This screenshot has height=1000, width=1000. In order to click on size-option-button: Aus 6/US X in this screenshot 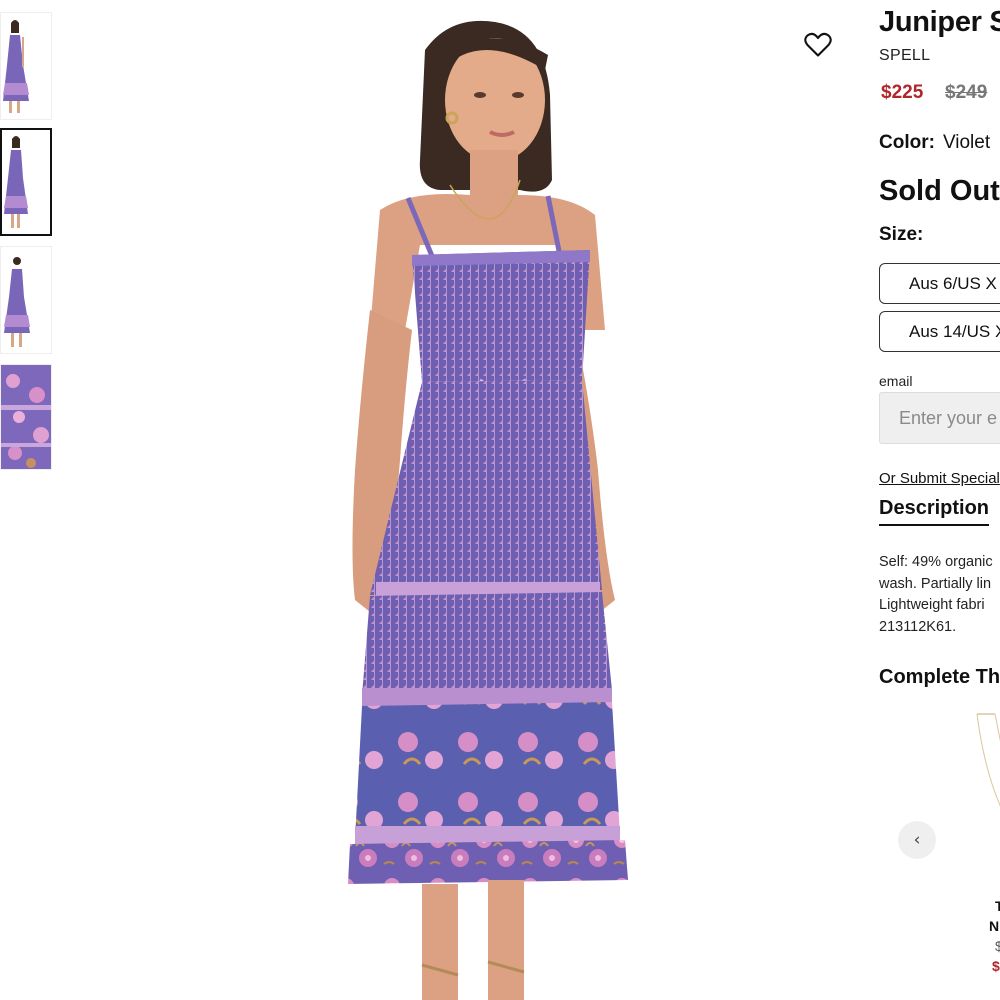, I will do `click(939, 283)`.